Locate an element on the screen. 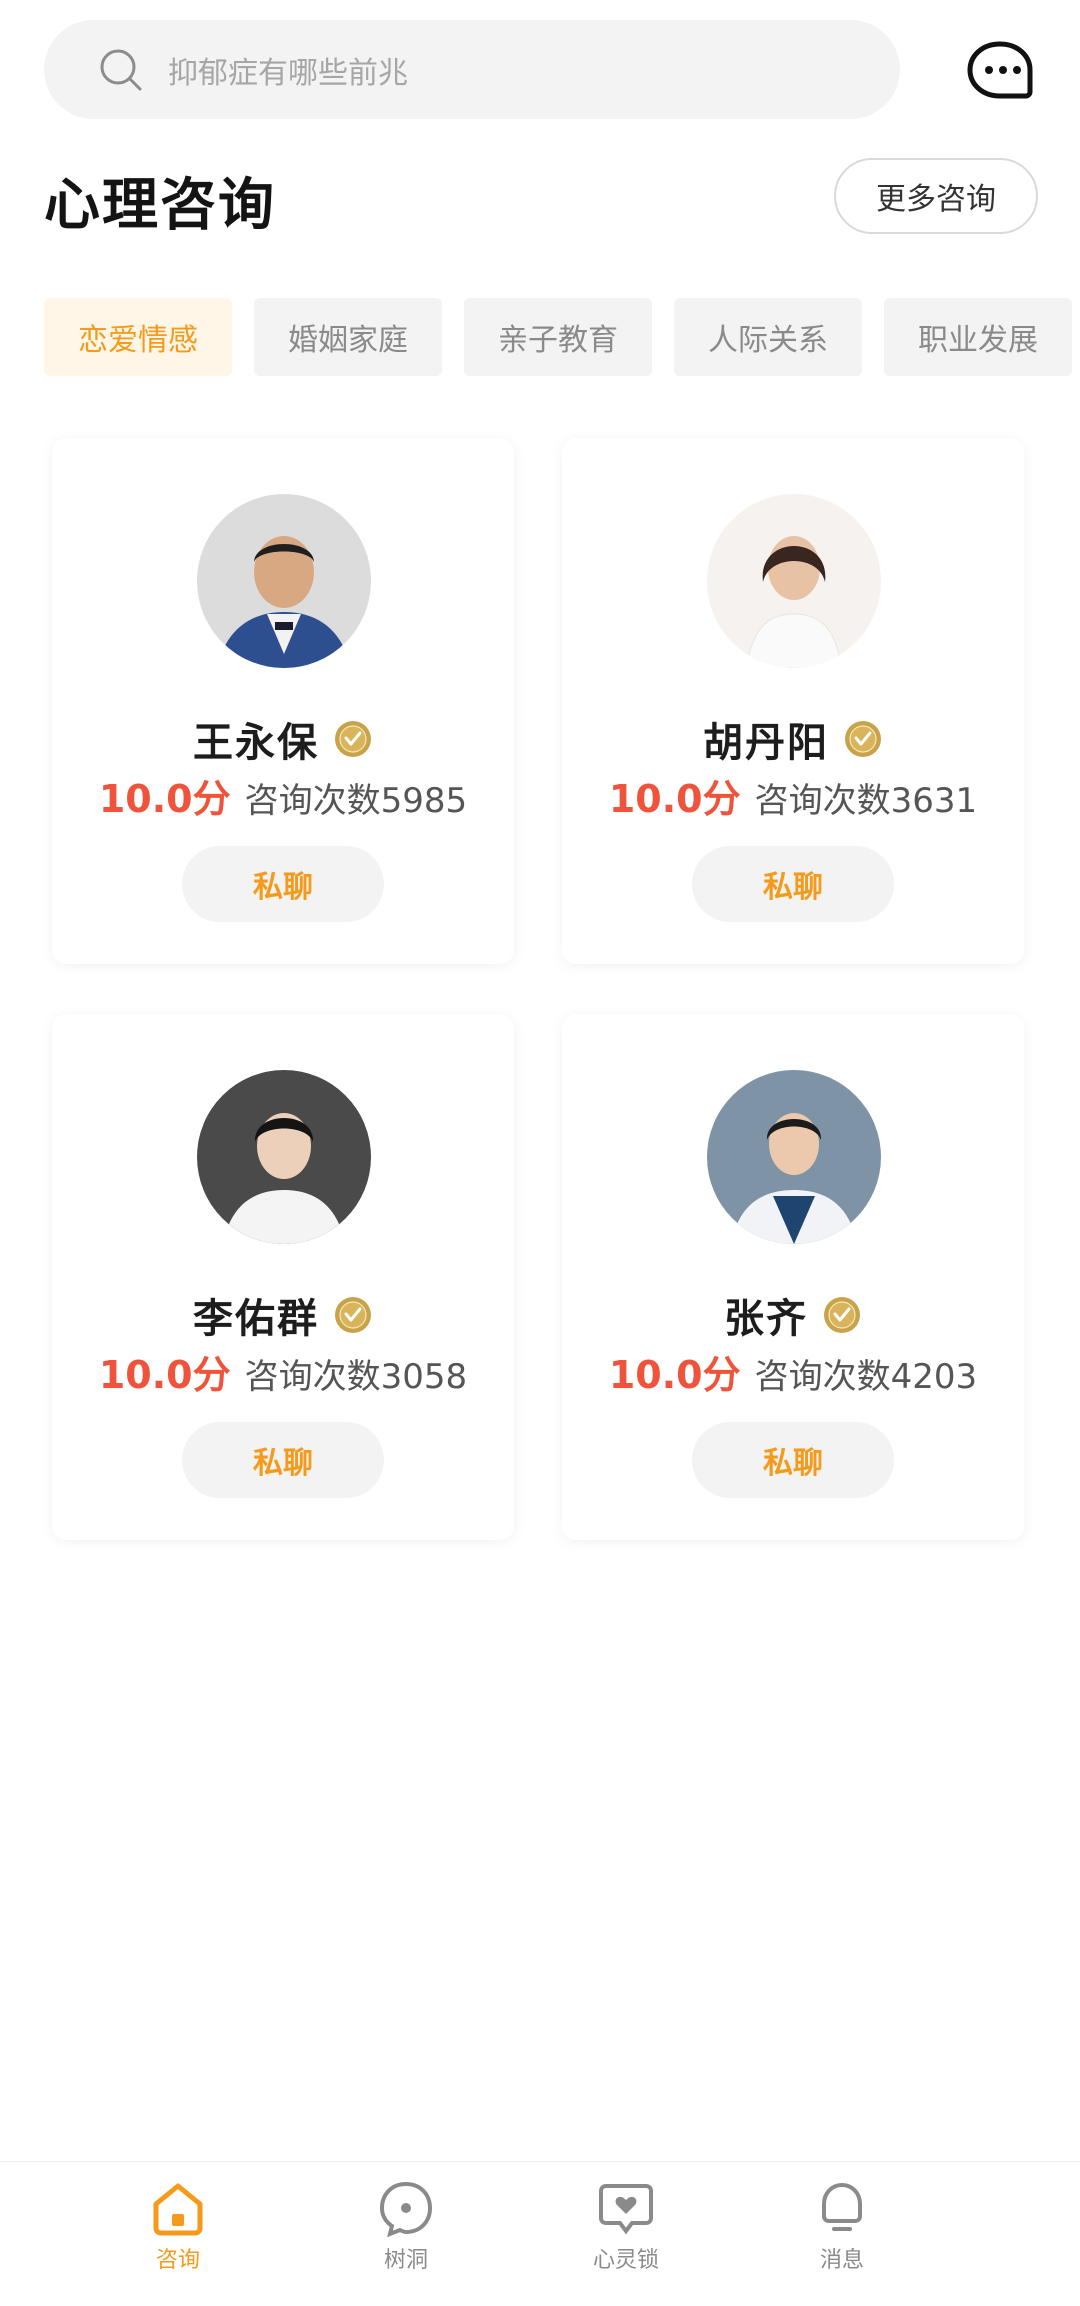 The image size is (1080, 2306). name-row: 胡丹阳 is located at coordinates (793, 739).